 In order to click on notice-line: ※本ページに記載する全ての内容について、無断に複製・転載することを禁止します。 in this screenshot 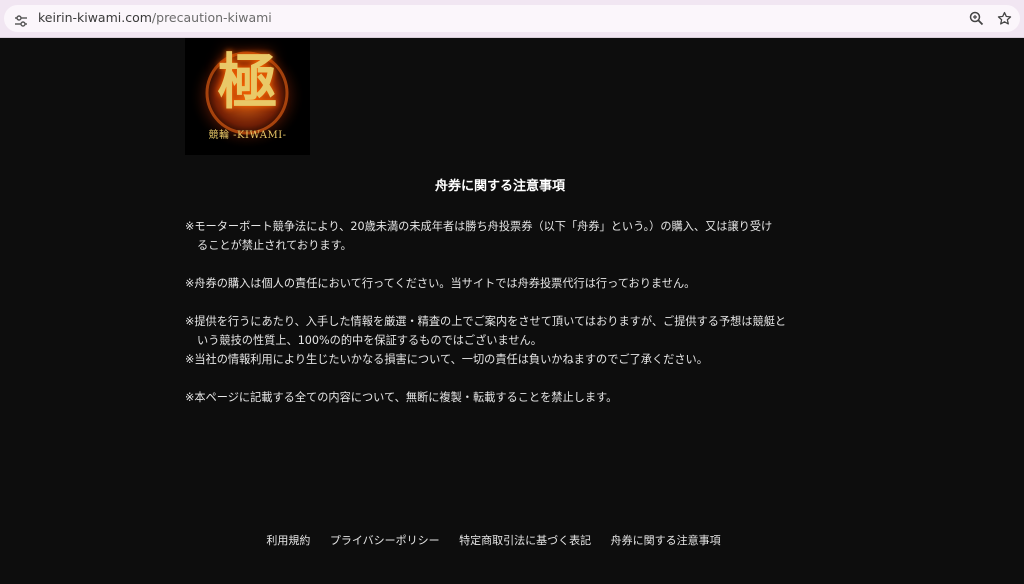, I will do `click(401, 397)`.